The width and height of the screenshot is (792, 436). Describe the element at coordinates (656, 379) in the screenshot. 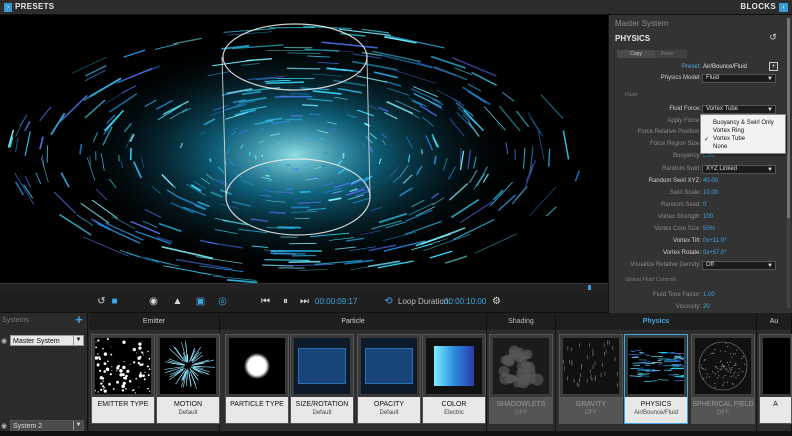

I see `tile-physics: PHYSICS Air/Bounce/Fluid` at that location.